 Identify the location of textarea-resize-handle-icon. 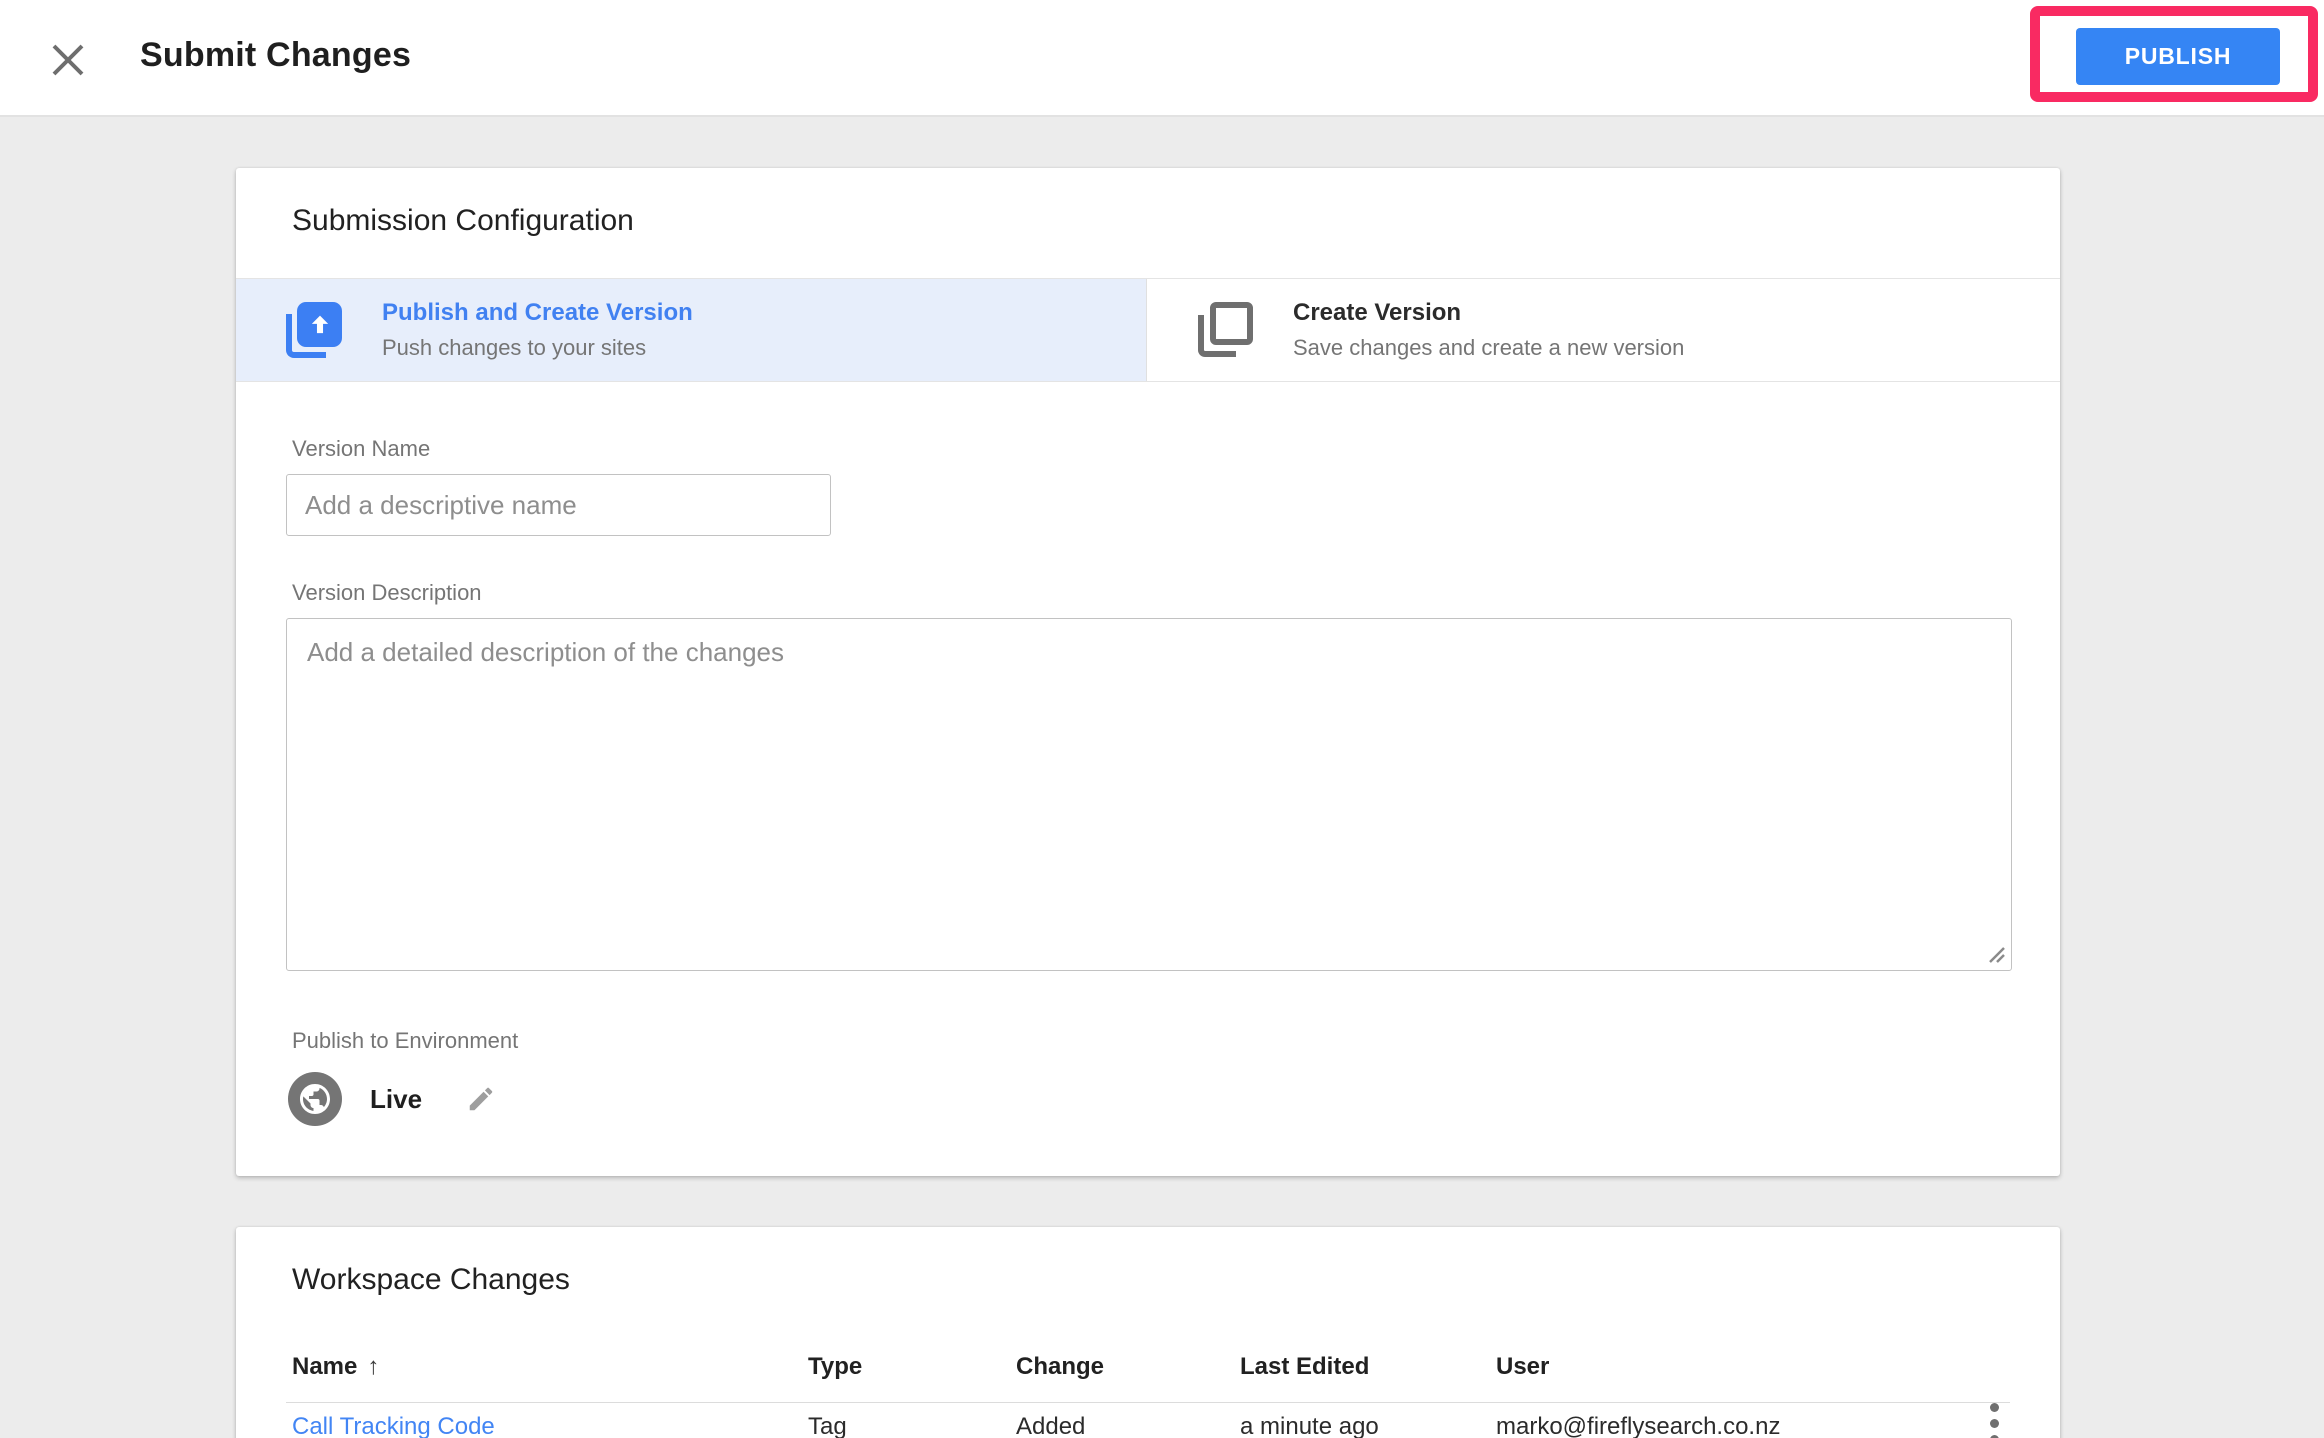
(1995, 955).